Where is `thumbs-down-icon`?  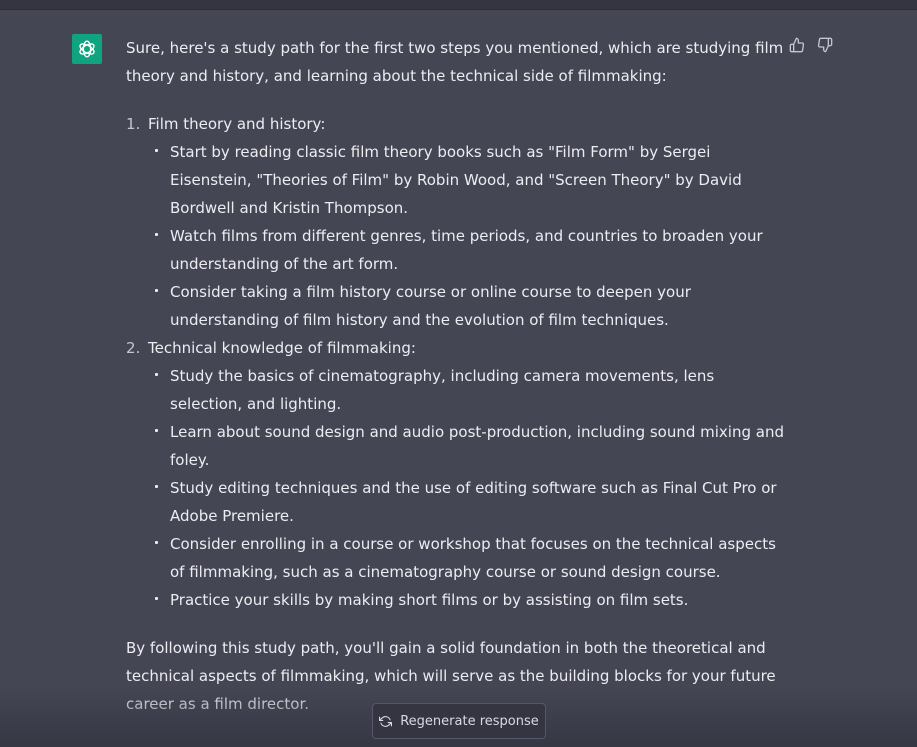
thumbs-down-icon is located at coordinates (825, 45).